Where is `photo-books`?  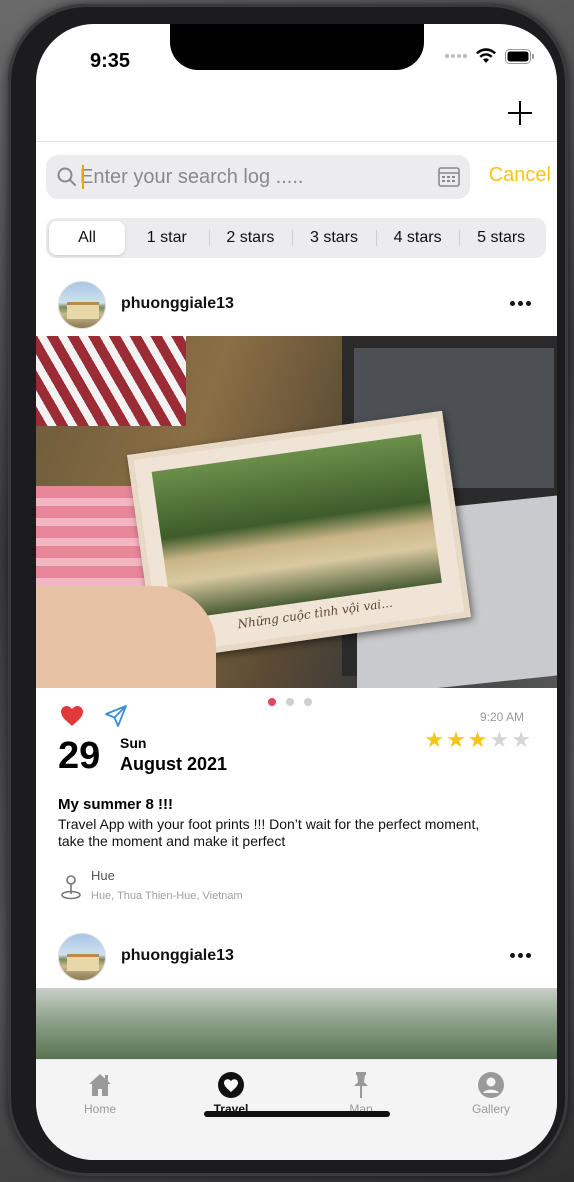 photo-books is located at coordinates (111, 381).